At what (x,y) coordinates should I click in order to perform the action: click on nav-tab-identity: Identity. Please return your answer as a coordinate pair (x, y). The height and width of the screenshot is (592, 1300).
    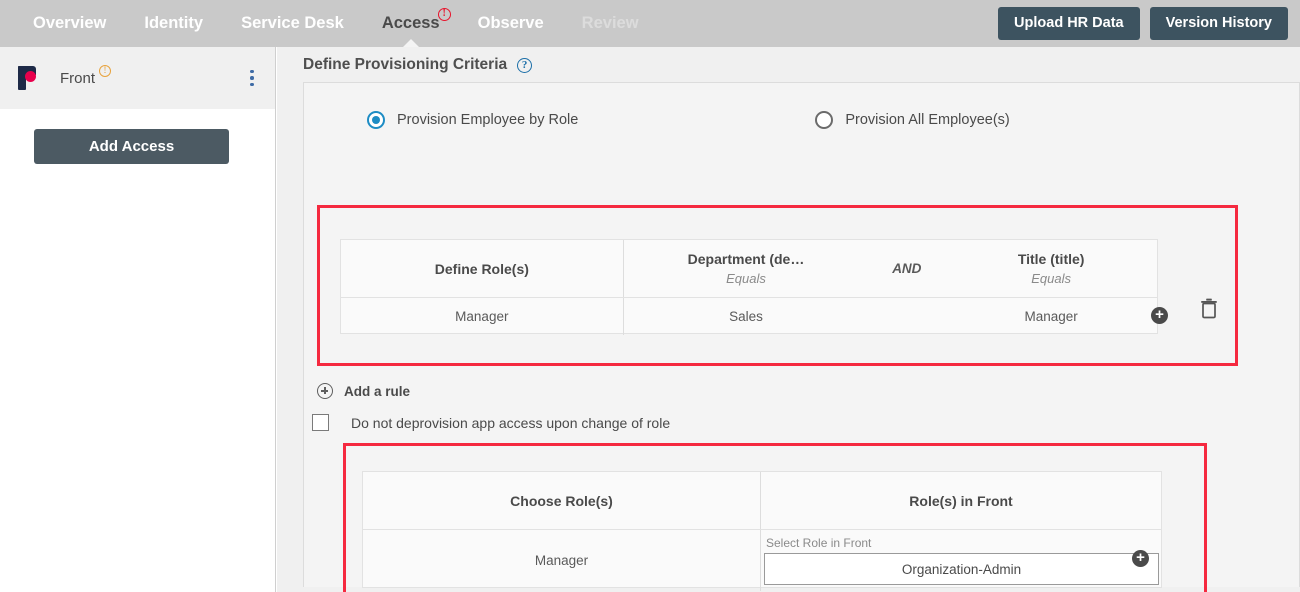
    Looking at the image, I should click on (173, 23).